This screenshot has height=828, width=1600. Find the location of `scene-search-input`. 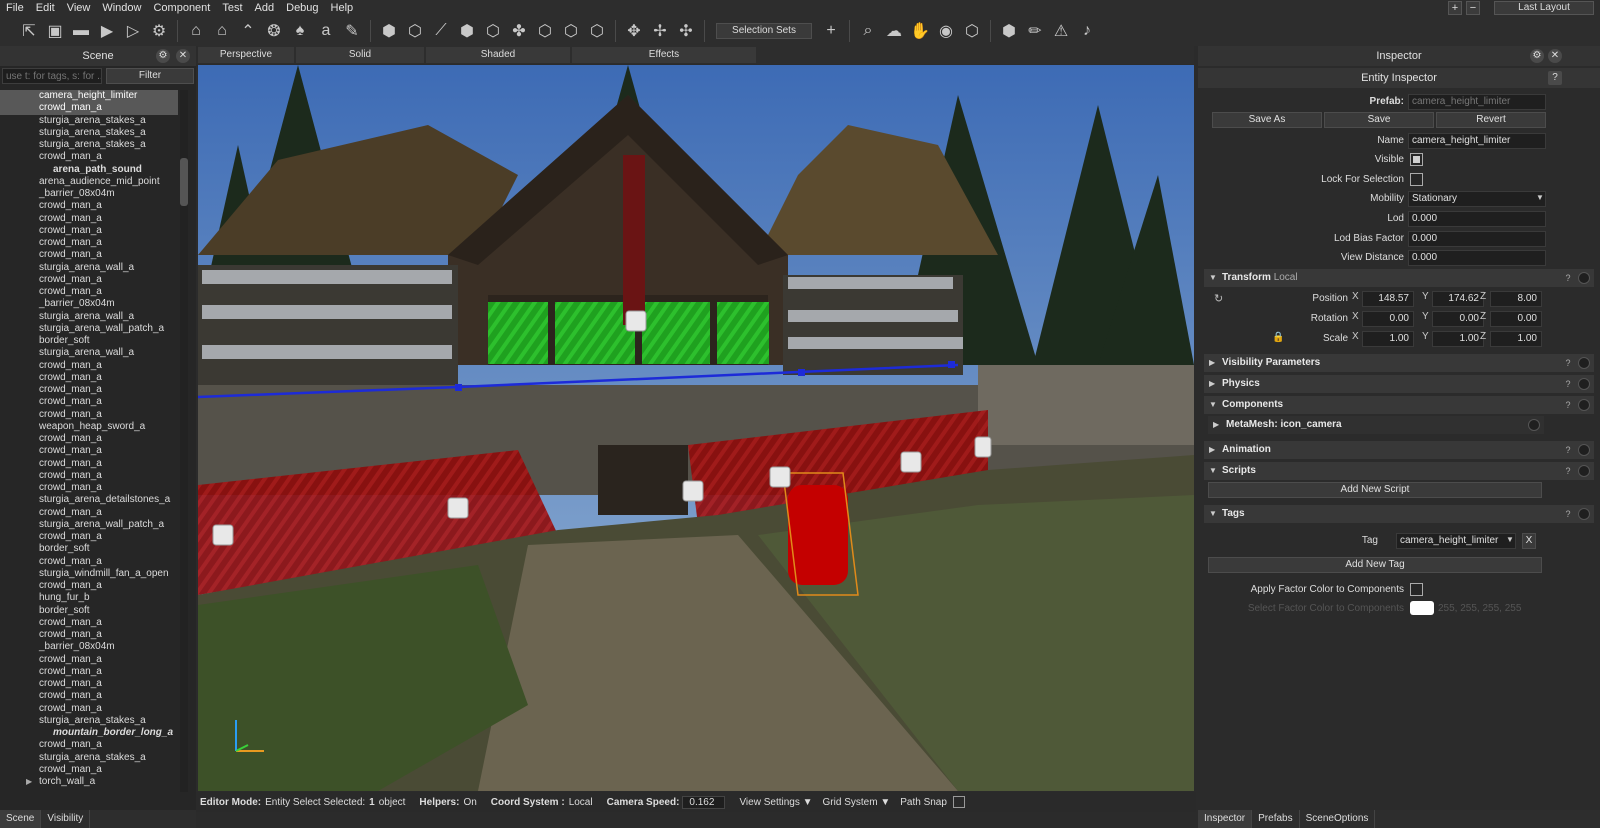

scene-search-input is located at coordinates (52, 76).